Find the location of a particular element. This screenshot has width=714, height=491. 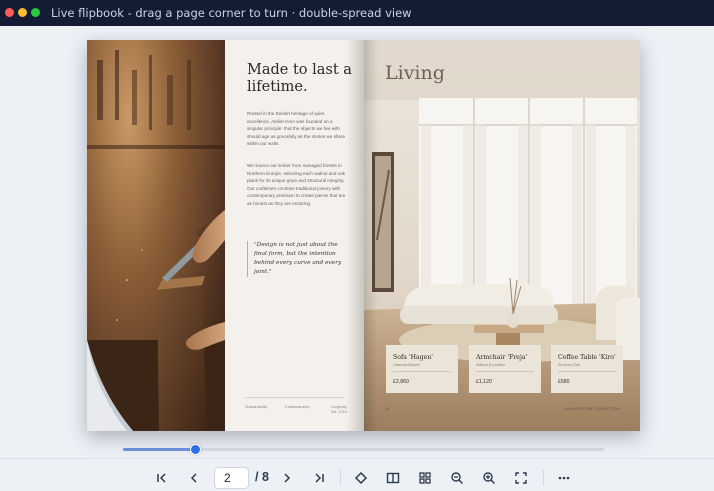

page-progress-slider is located at coordinates (363, 449).